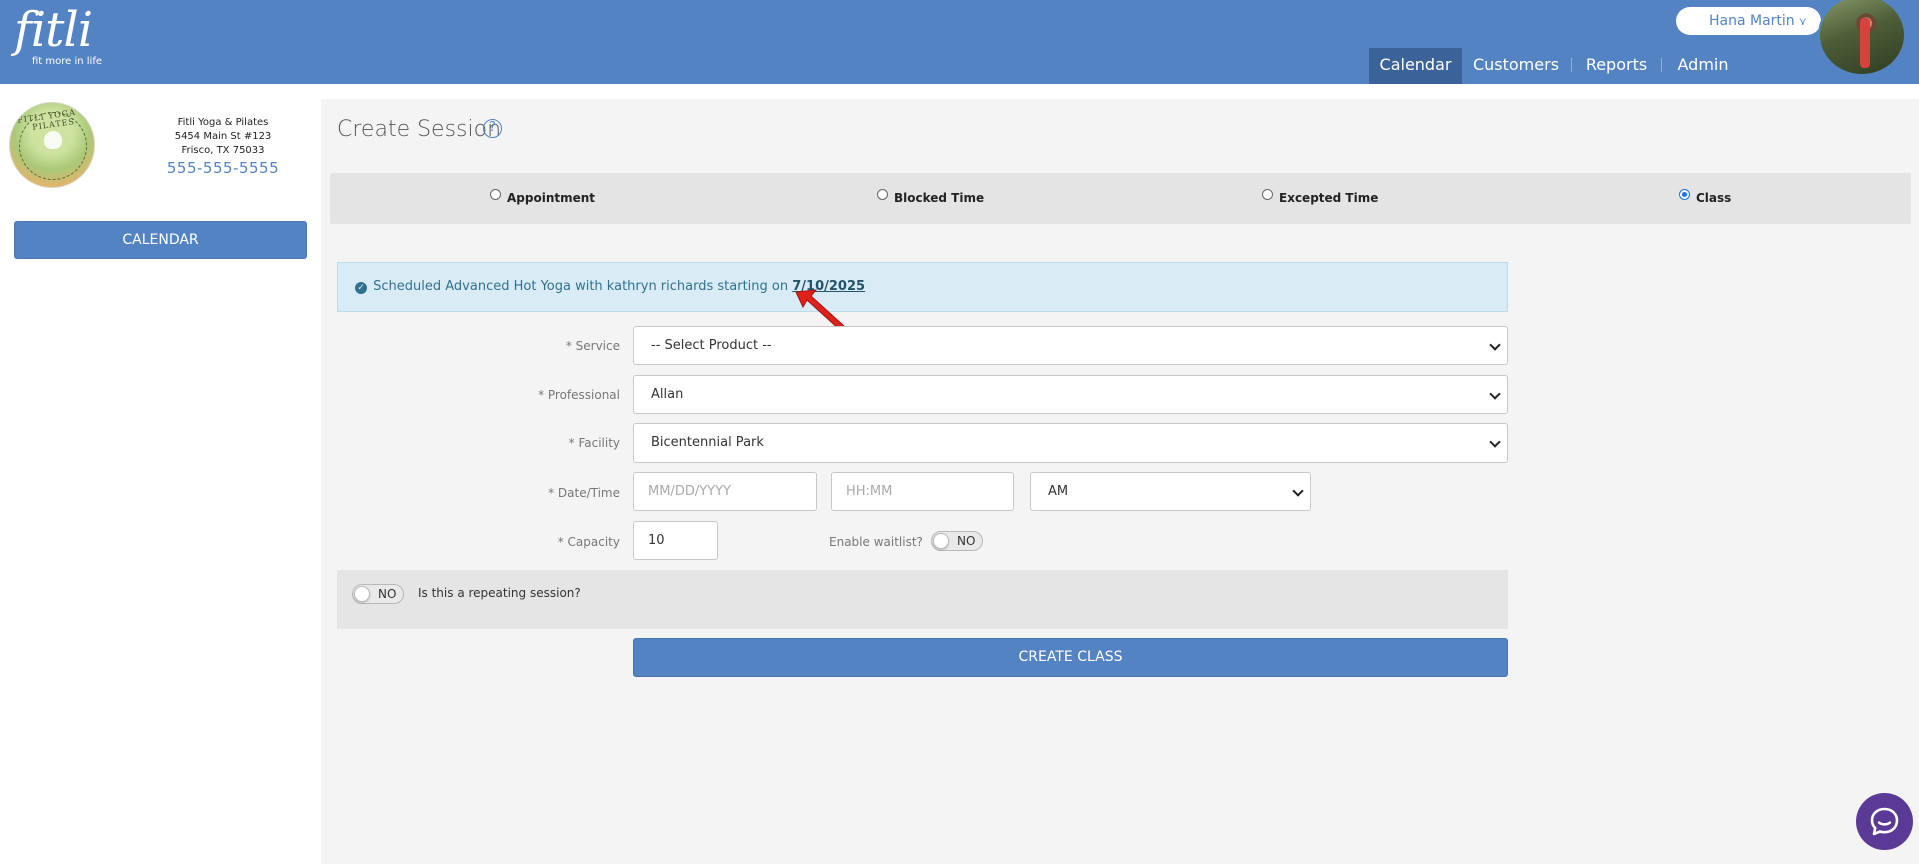  I want to click on service-value: -- Select Product --, so click(711, 345).